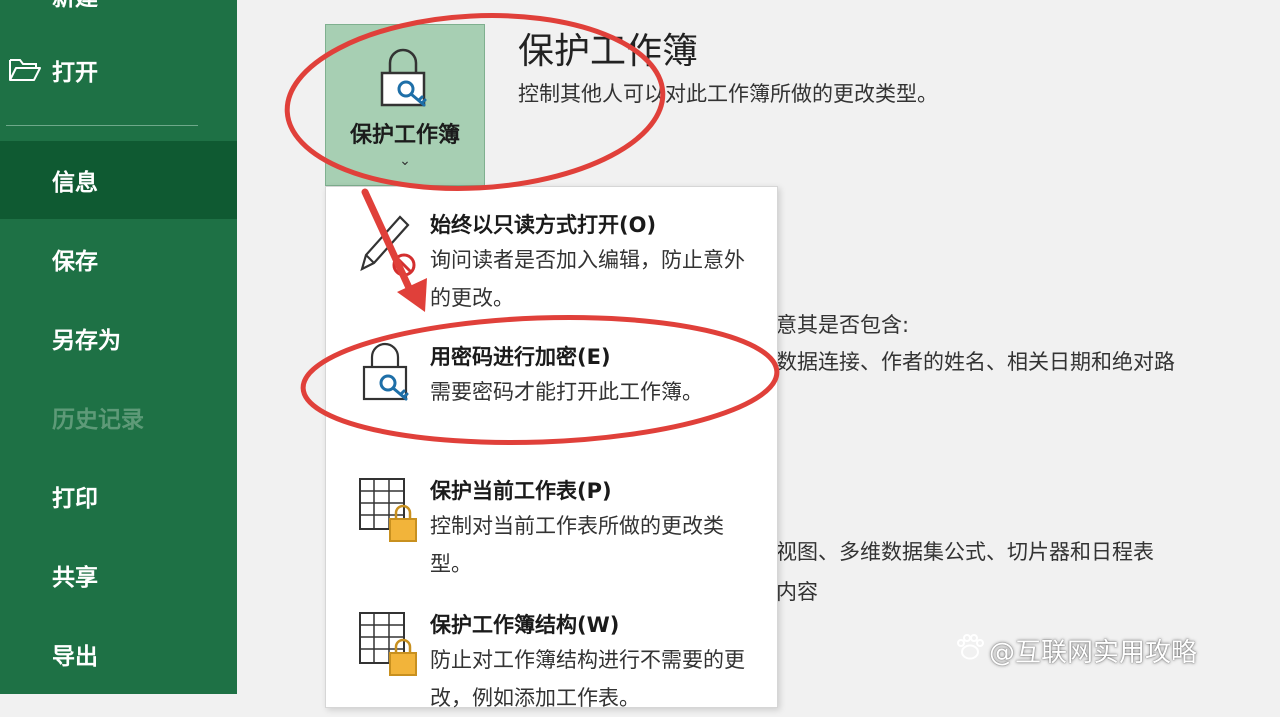 This screenshot has height=717, width=1280. What do you see at coordinates (118, 259) in the screenshot?
I see `sidebar-item-save: 保存` at bounding box center [118, 259].